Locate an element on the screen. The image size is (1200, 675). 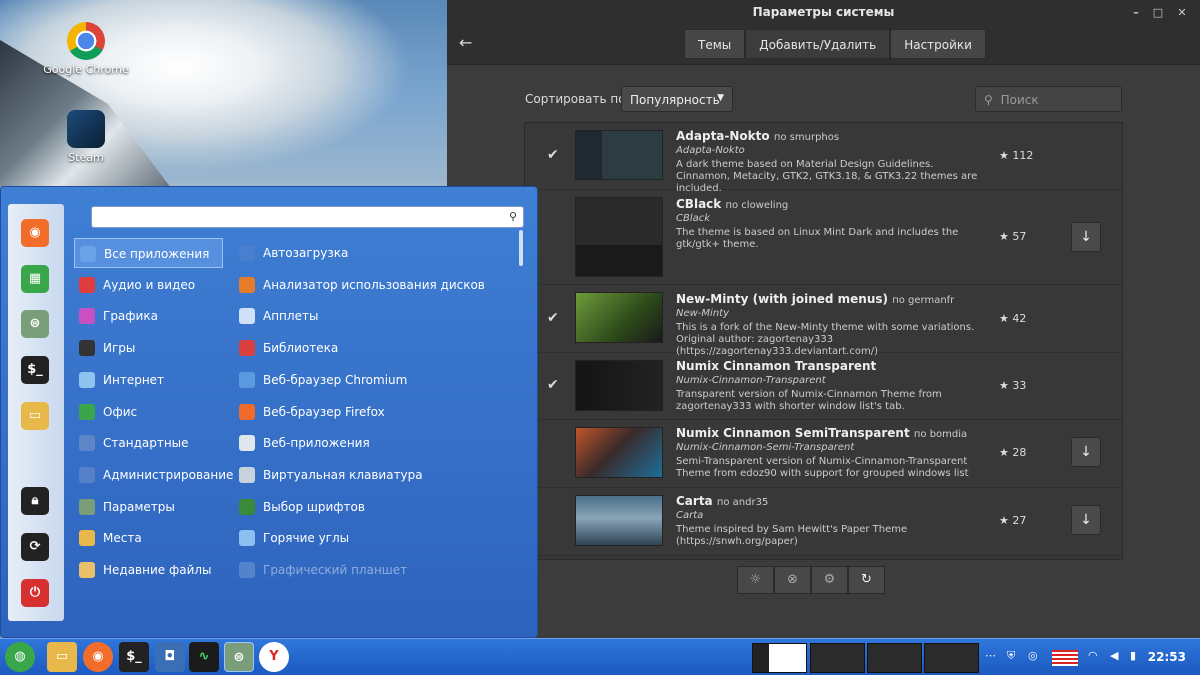
theme-name: Numix Cinnamon SemiTransparent по bomdia is located at coordinates (822, 433).